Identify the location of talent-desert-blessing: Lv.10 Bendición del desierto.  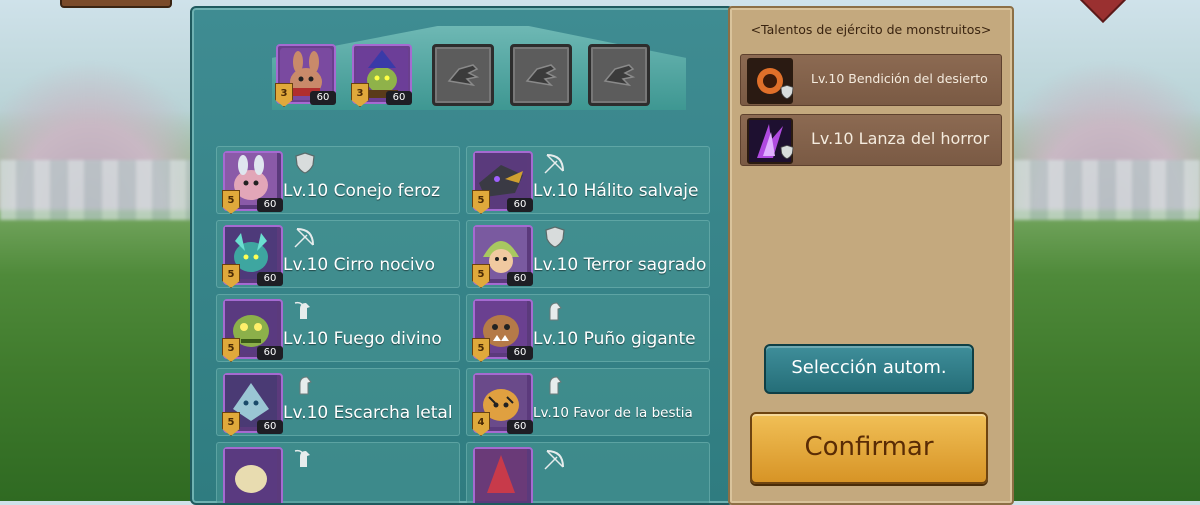
(871, 80).